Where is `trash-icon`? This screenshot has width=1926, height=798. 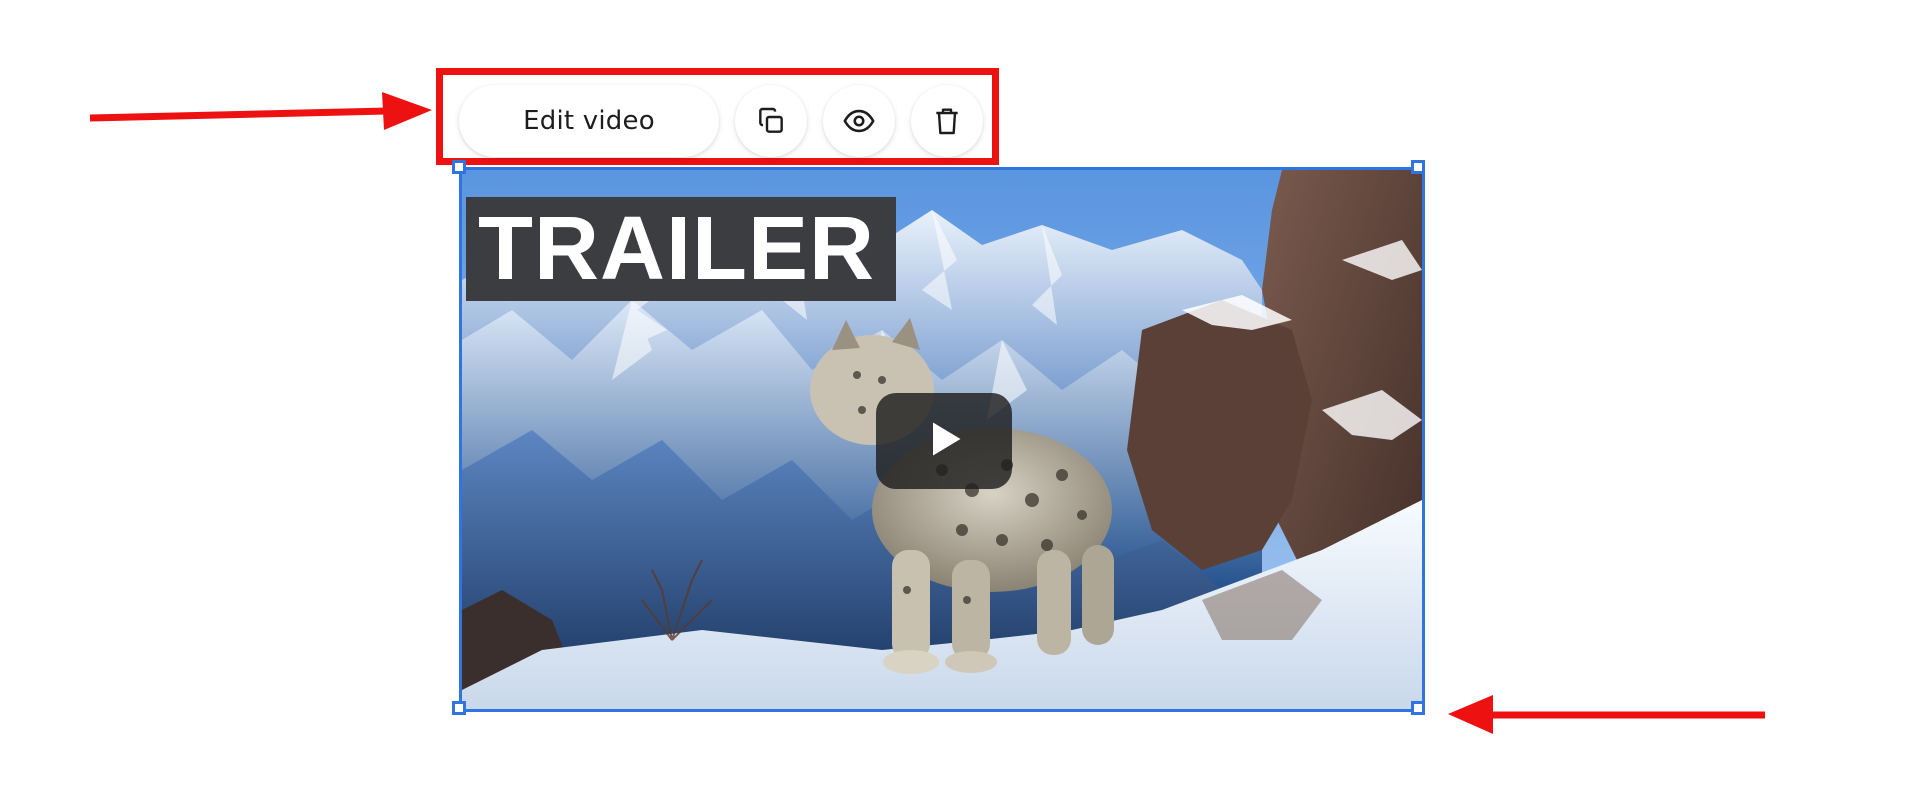
trash-icon is located at coordinates (947, 121).